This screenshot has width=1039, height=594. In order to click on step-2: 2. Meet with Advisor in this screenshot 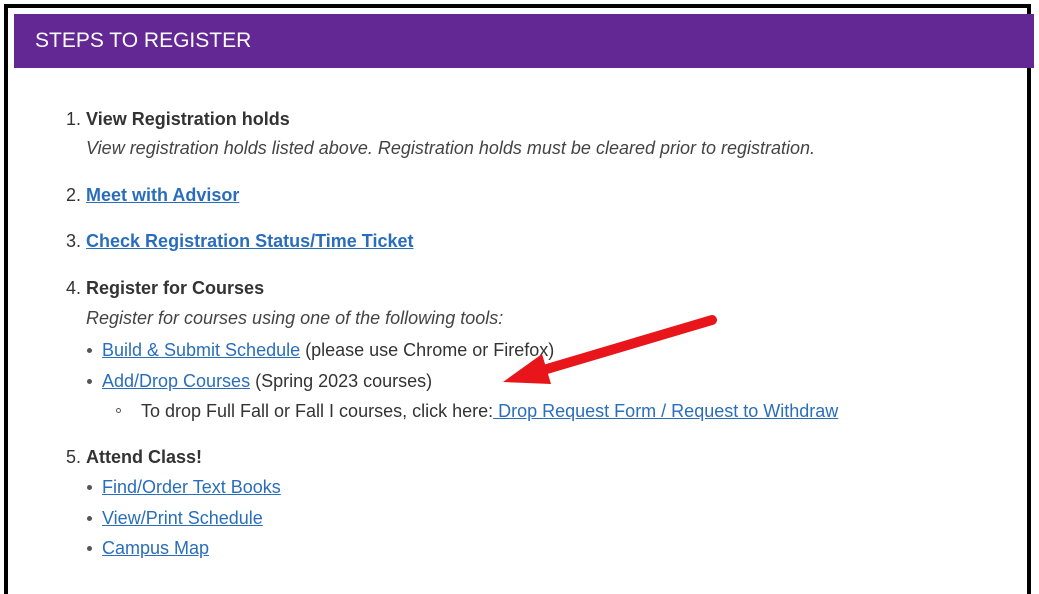, I will do `click(152, 195)`.